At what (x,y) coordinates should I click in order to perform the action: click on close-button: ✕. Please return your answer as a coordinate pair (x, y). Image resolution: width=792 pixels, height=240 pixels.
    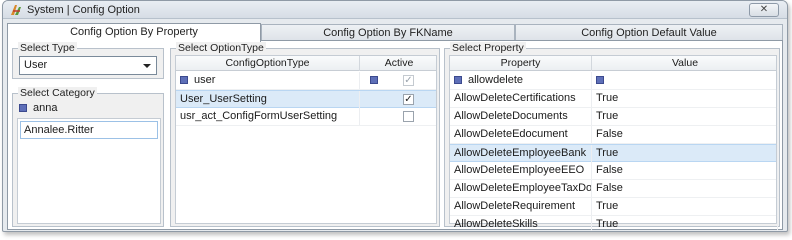
    Looking at the image, I should click on (764, 10).